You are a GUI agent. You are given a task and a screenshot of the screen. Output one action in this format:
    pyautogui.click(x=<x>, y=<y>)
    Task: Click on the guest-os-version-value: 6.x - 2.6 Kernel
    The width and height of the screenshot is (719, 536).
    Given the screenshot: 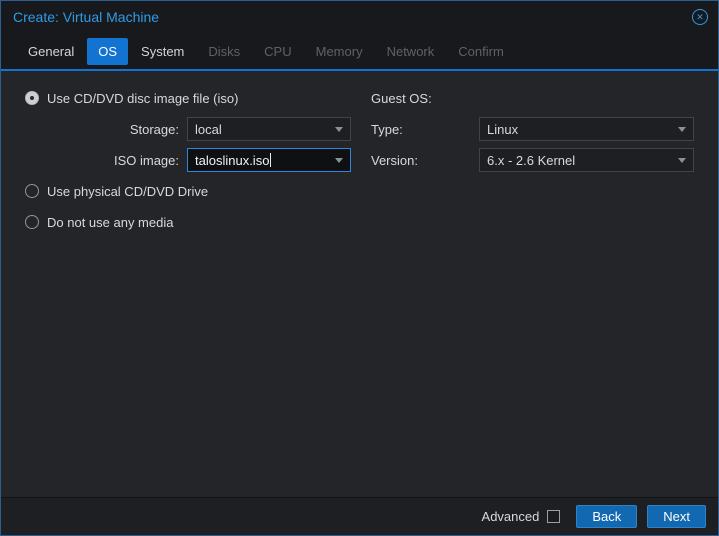 What is the action you would take?
    pyautogui.click(x=531, y=160)
    